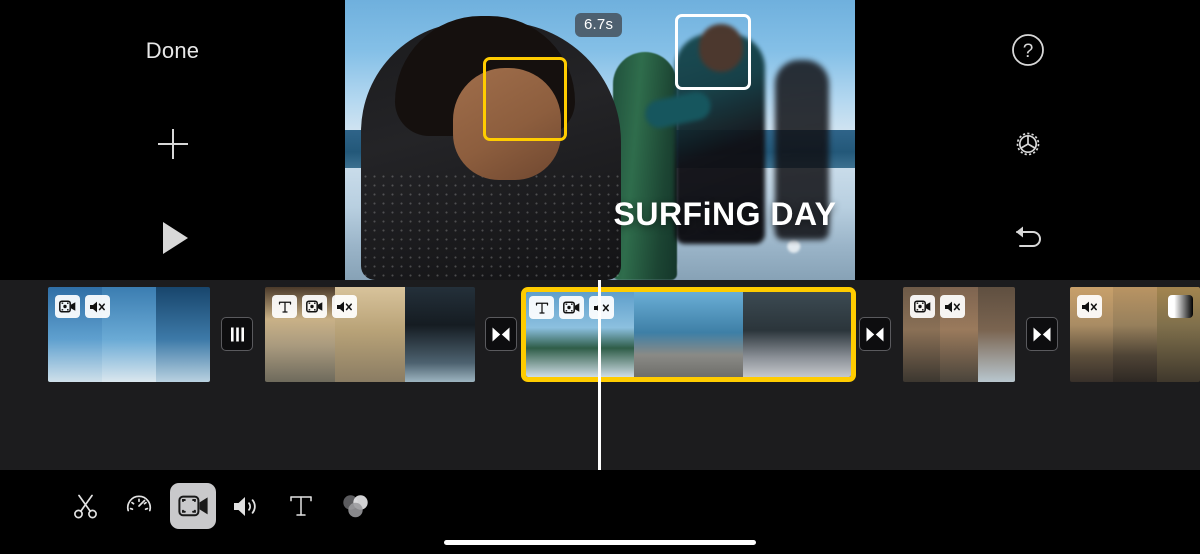  What do you see at coordinates (525, 99) in the screenshot?
I see `focus-box-active` at bounding box center [525, 99].